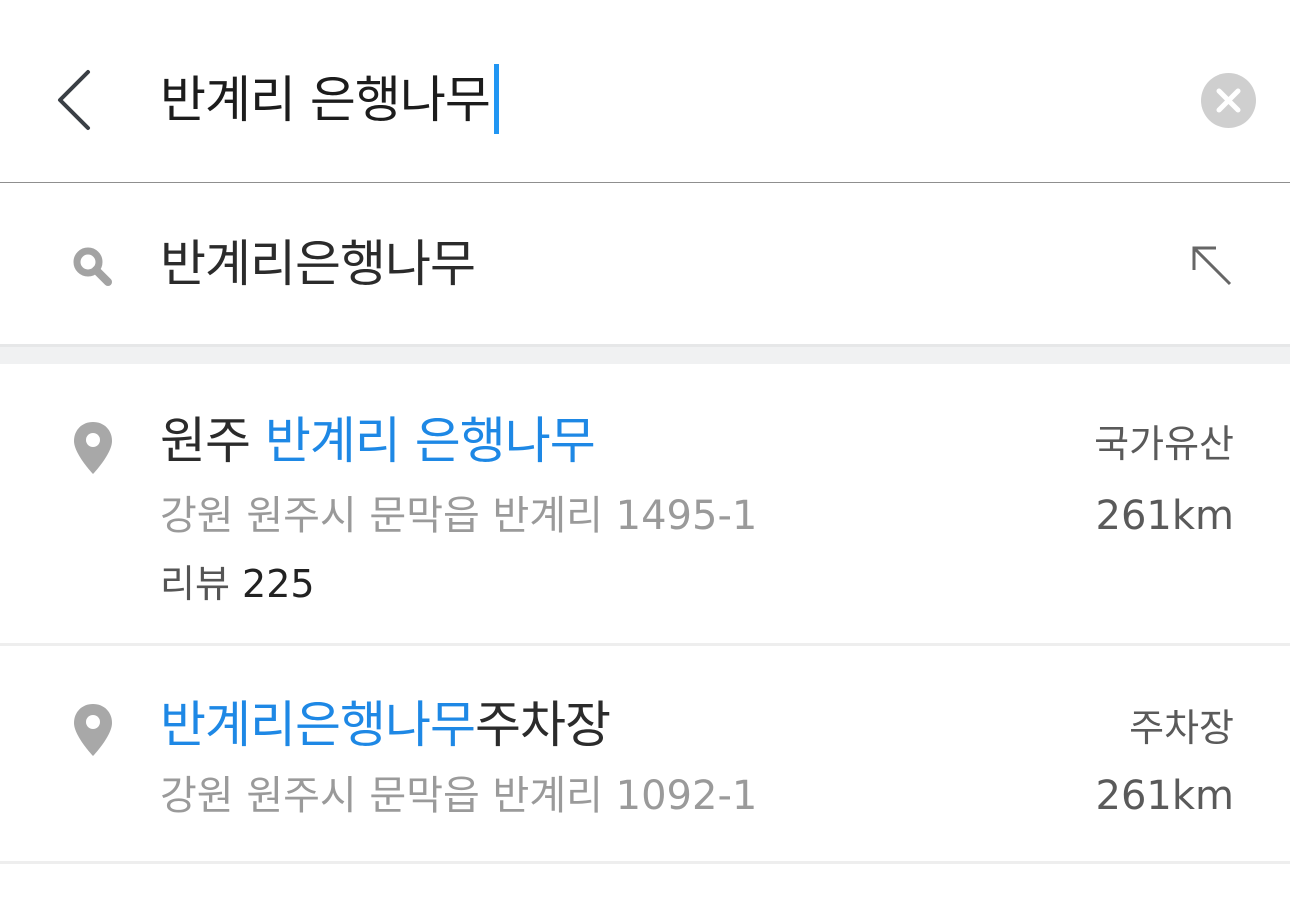  What do you see at coordinates (325, 100) in the screenshot?
I see `search-input: 반계리 은행나무` at bounding box center [325, 100].